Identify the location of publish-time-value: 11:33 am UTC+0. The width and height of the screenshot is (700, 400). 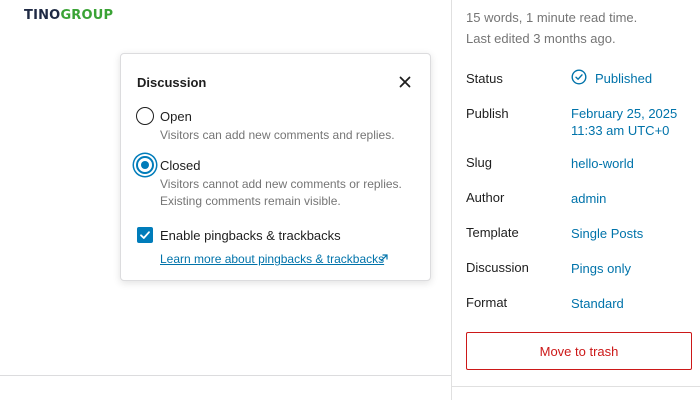
(620, 130).